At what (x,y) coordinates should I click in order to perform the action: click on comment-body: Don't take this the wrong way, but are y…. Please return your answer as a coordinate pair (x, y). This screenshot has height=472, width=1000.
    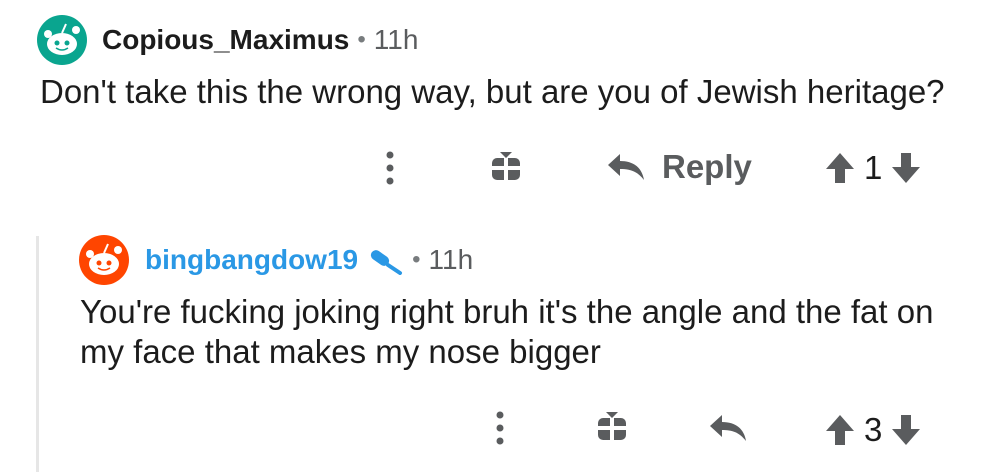
    Looking at the image, I should click on (492, 91).